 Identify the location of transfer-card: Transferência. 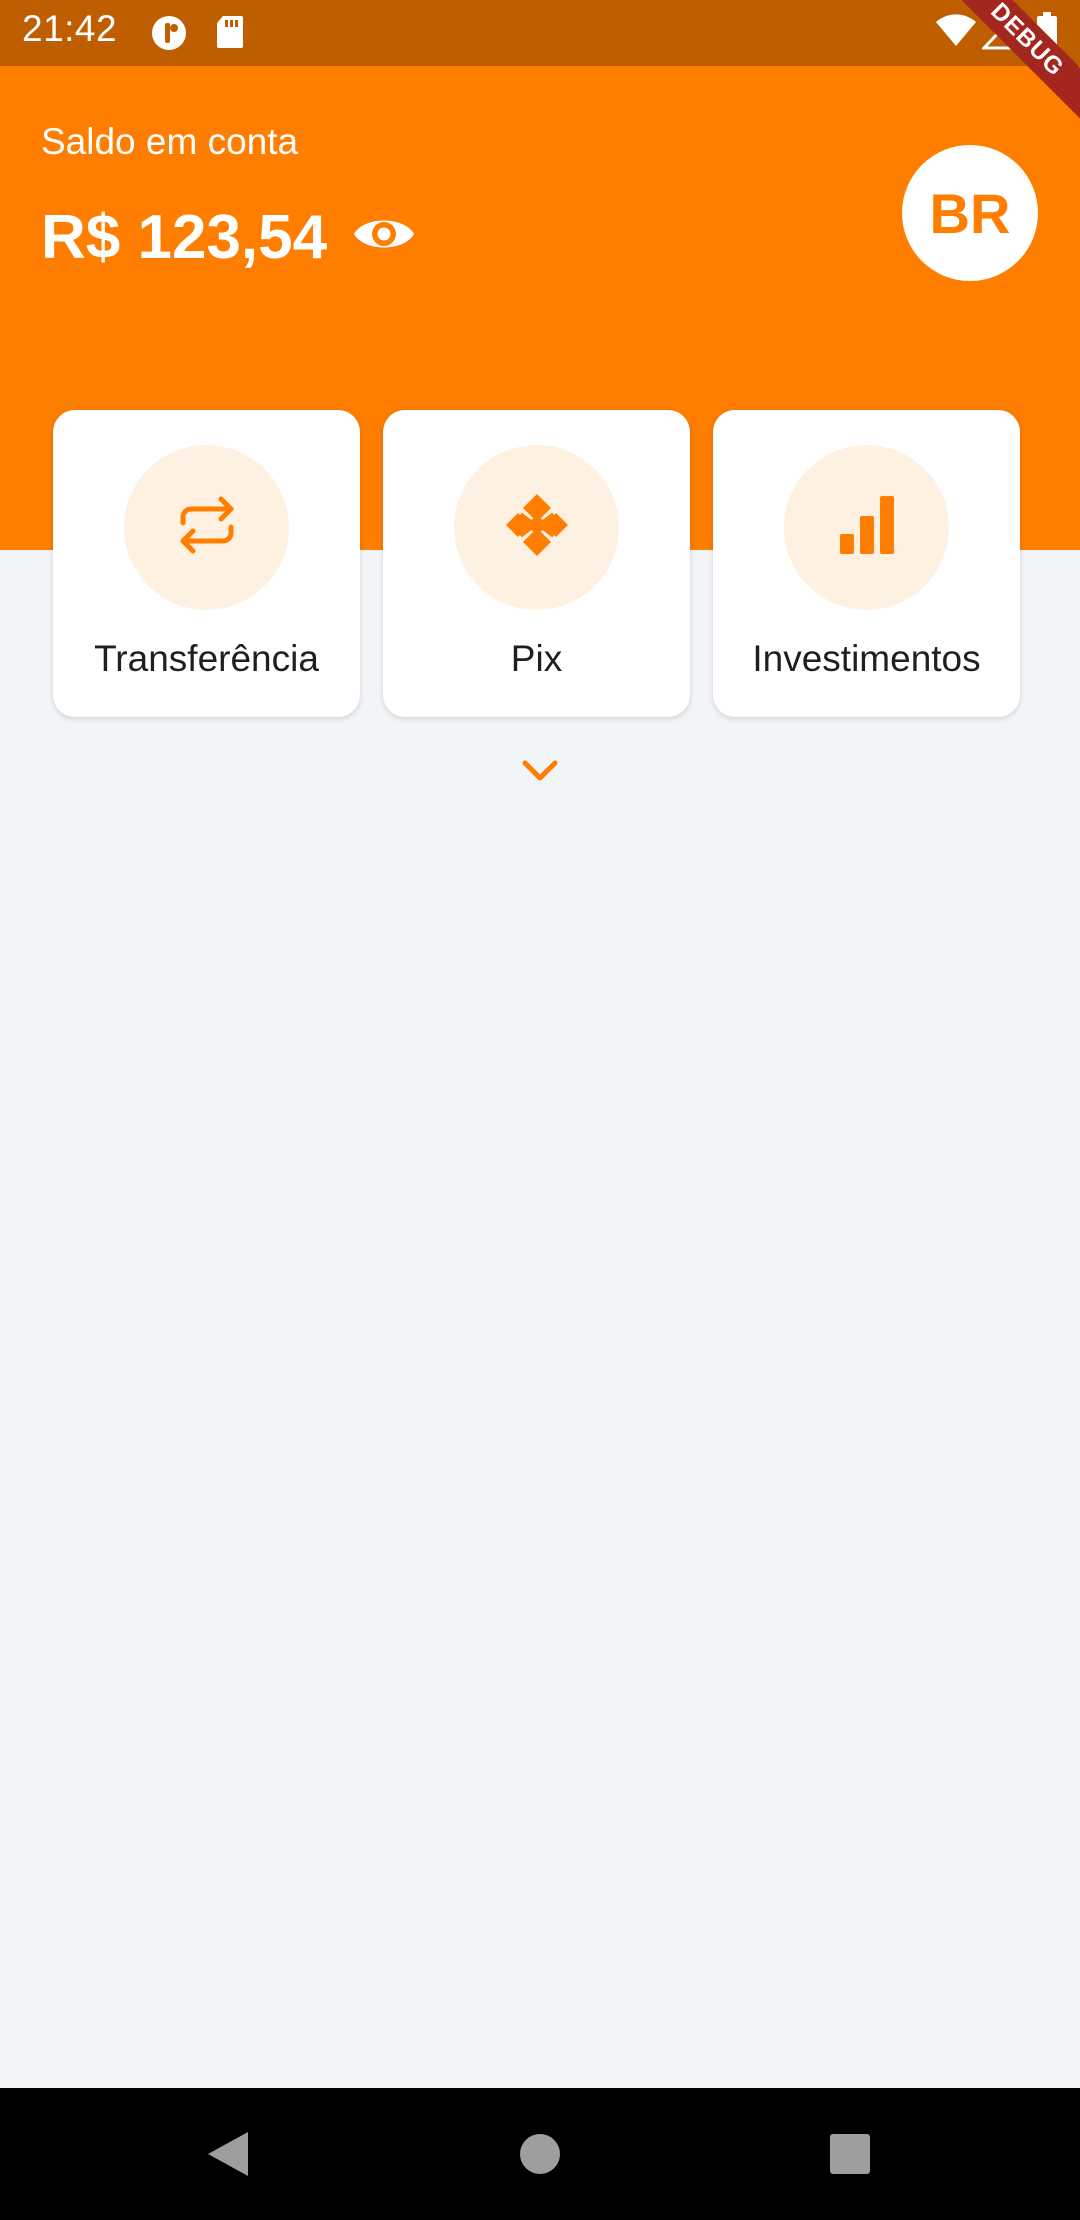
(206, 563).